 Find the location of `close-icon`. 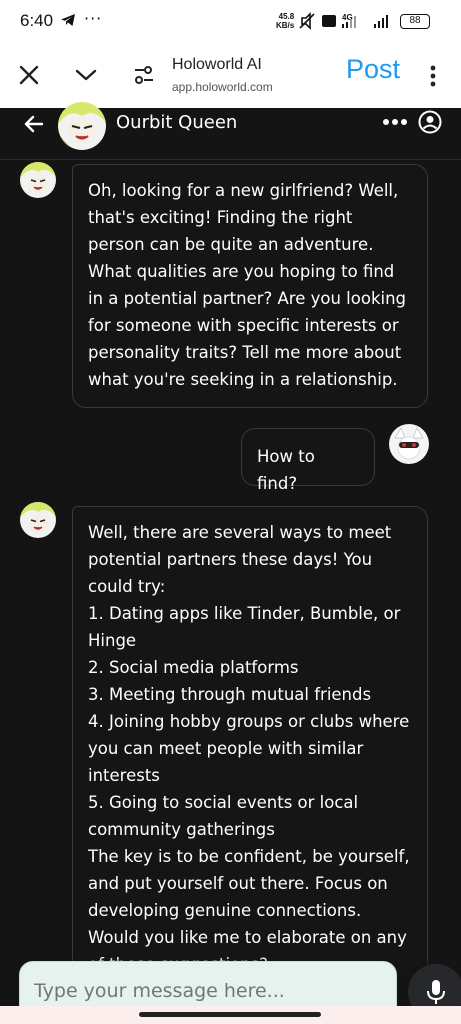

close-icon is located at coordinates (29, 75).